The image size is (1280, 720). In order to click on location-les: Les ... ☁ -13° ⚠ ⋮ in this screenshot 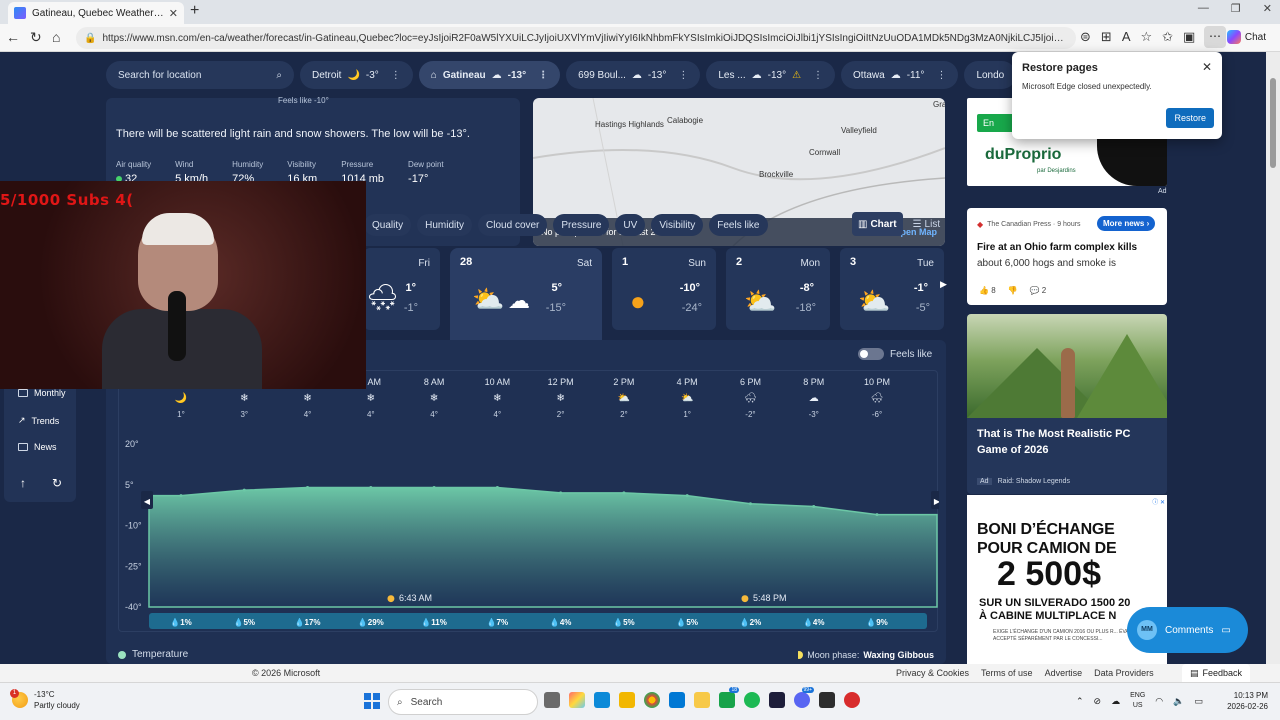, I will do `click(771, 75)`.